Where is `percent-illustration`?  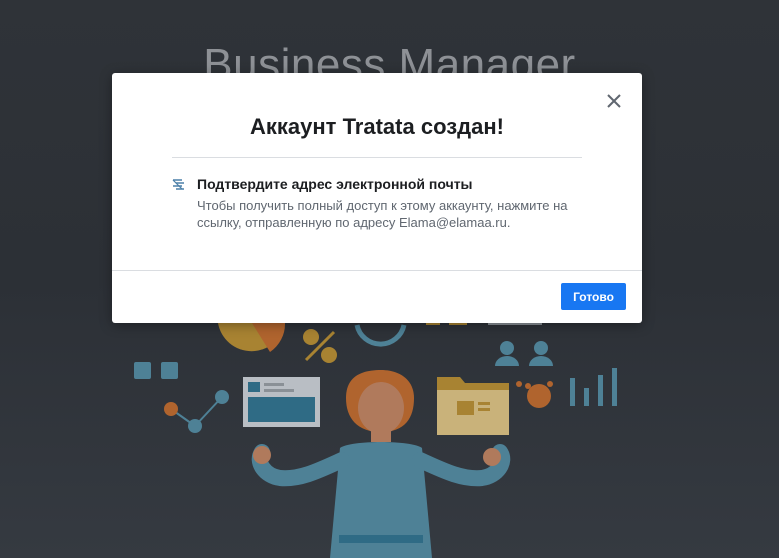 percent-illustration is located at coordinates (320, 346).